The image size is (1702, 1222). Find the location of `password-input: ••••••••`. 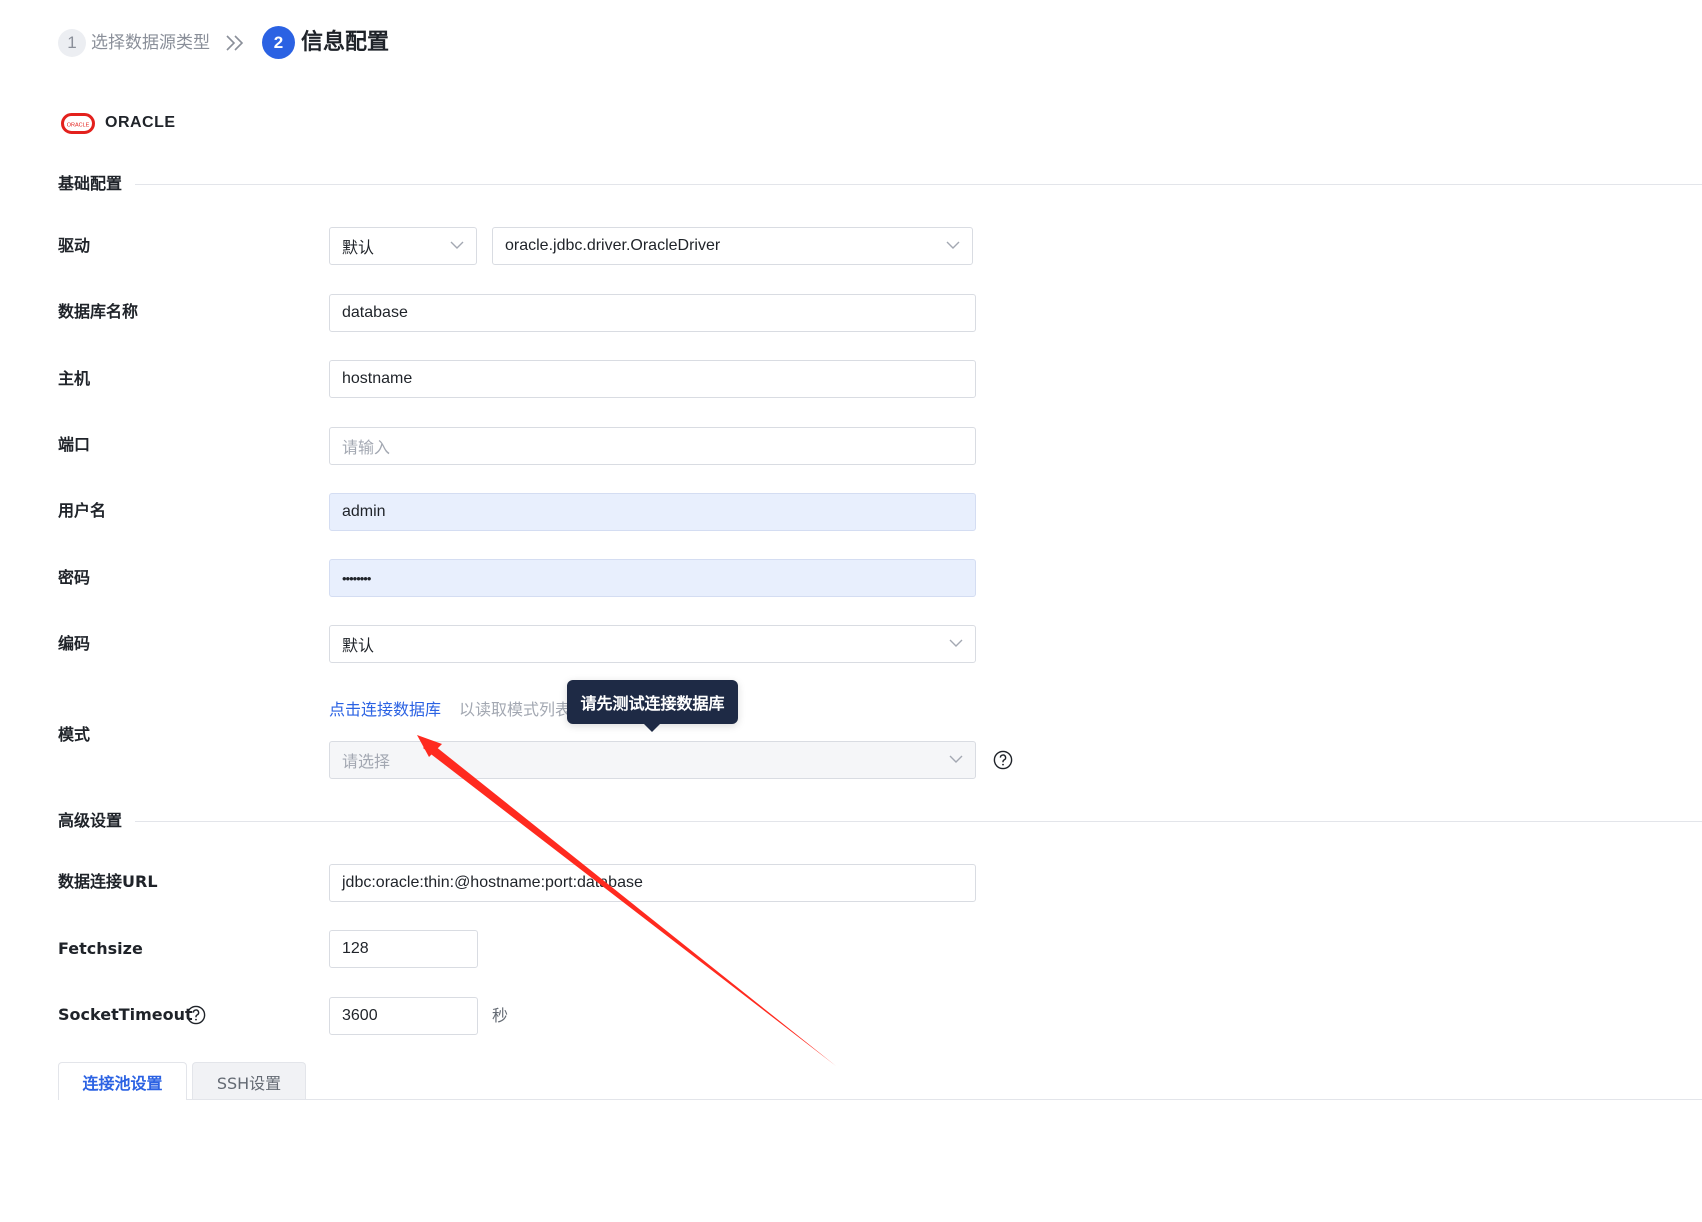

password-input: •••••••• is located at coordinates (652, 578).